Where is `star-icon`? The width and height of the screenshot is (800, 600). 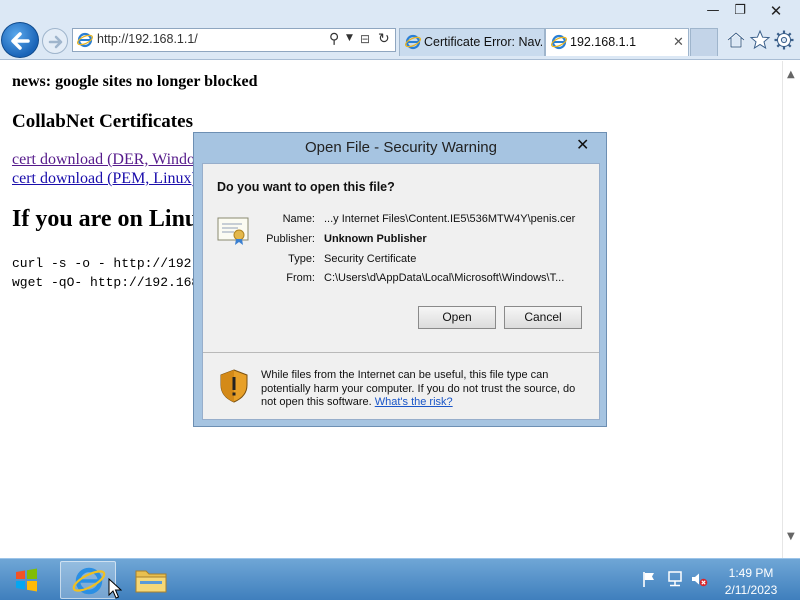
star-icon is located at coordinates (760, 40).